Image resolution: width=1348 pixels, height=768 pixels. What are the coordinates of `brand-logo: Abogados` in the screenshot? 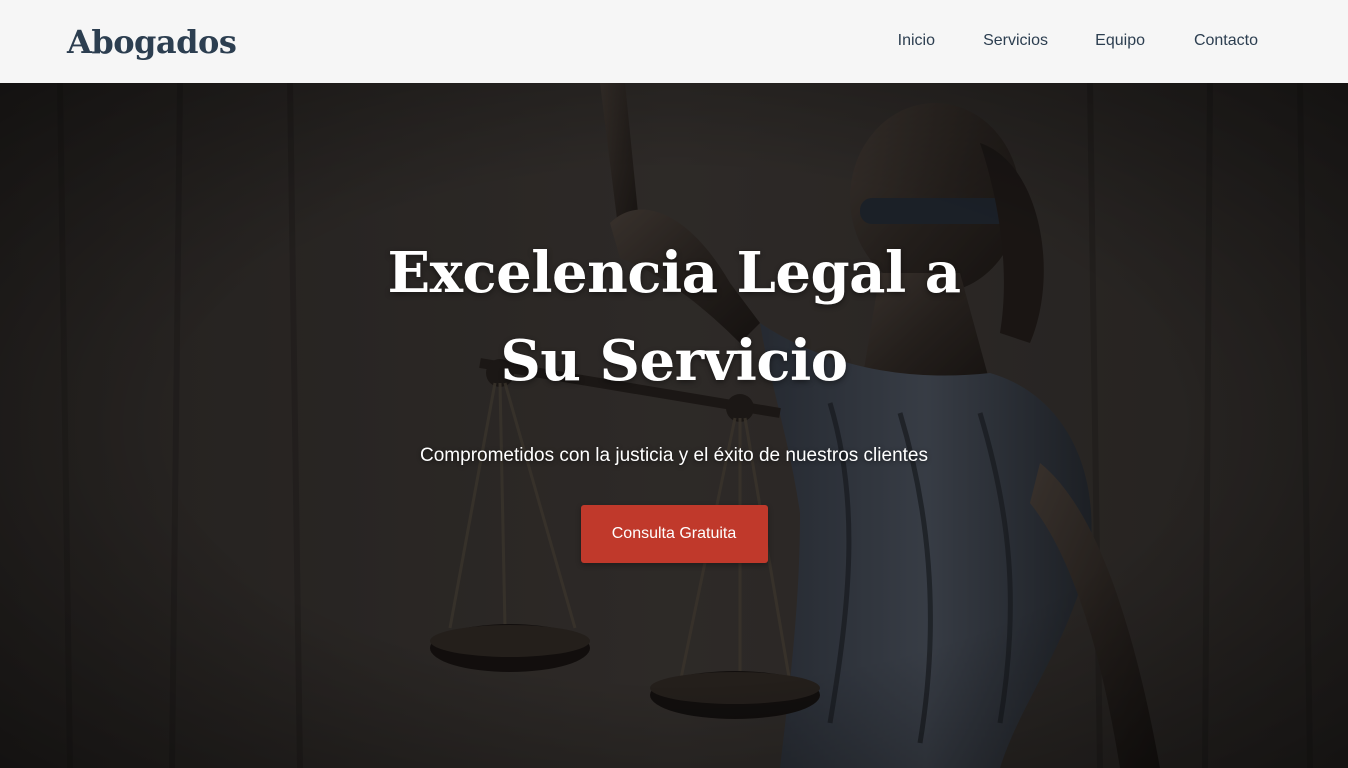 It's located at (152, 42).